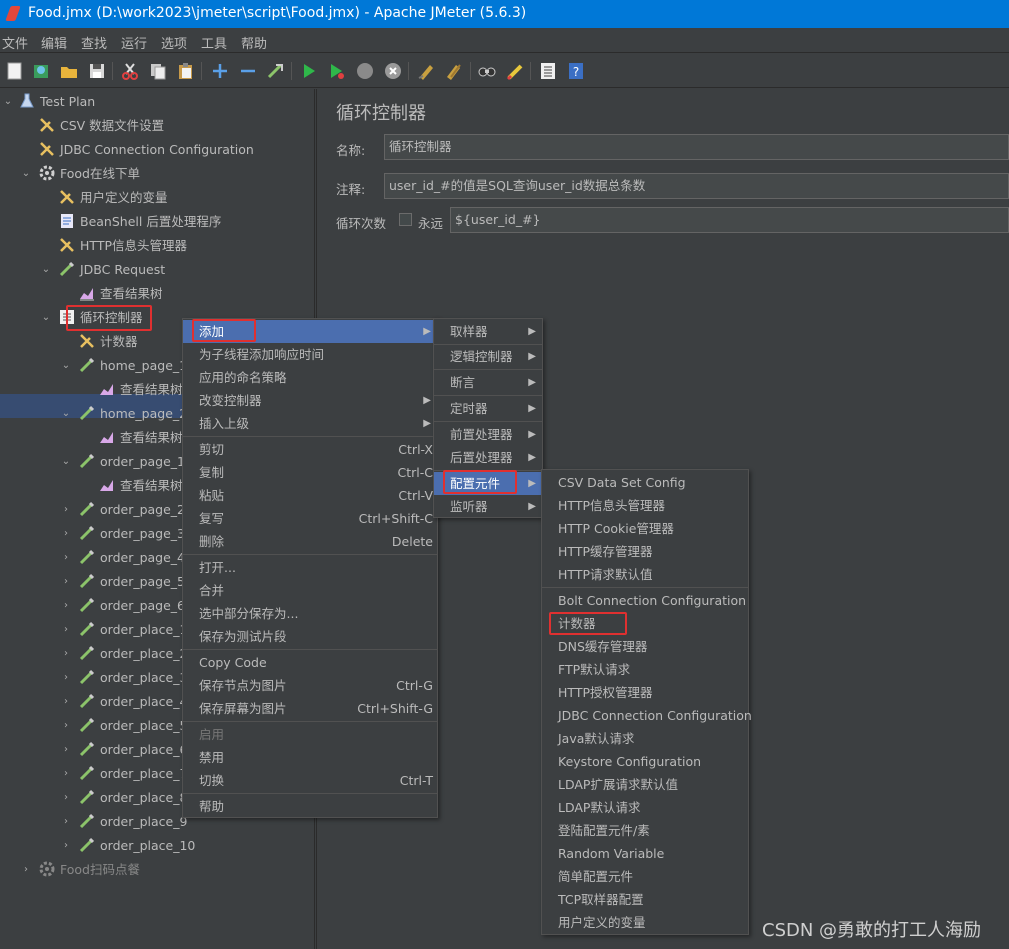 The image size is (1009, 949). I want to click on menu-item-bolt-connection: Bolt Connection Configuration, so click(645, 600).